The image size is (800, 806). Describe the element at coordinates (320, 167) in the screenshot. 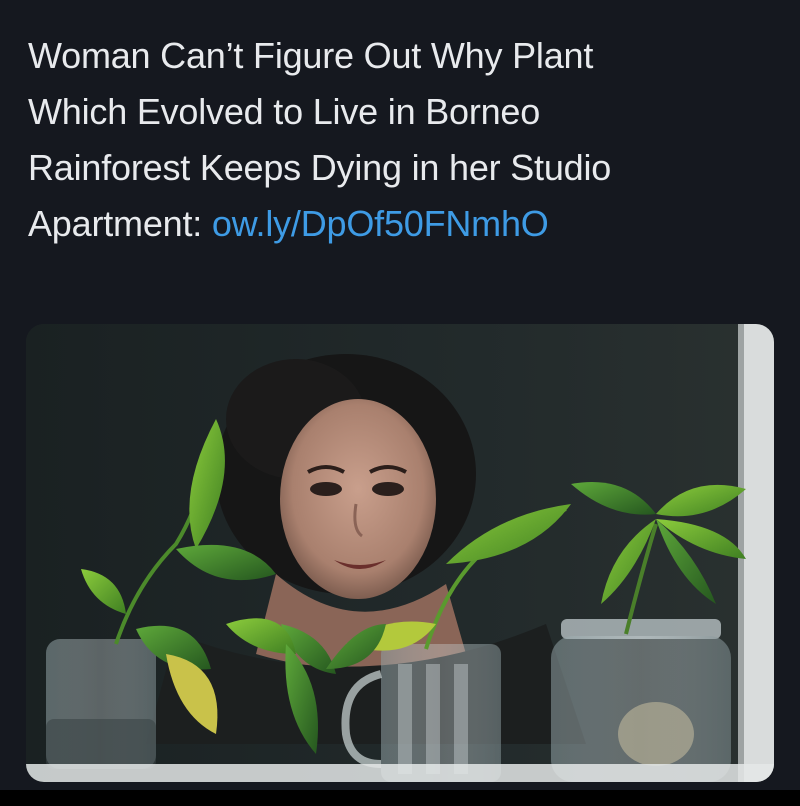

I see `tweet-text-line-3: Rainforest Keeps Dying in her Studio` at that location.